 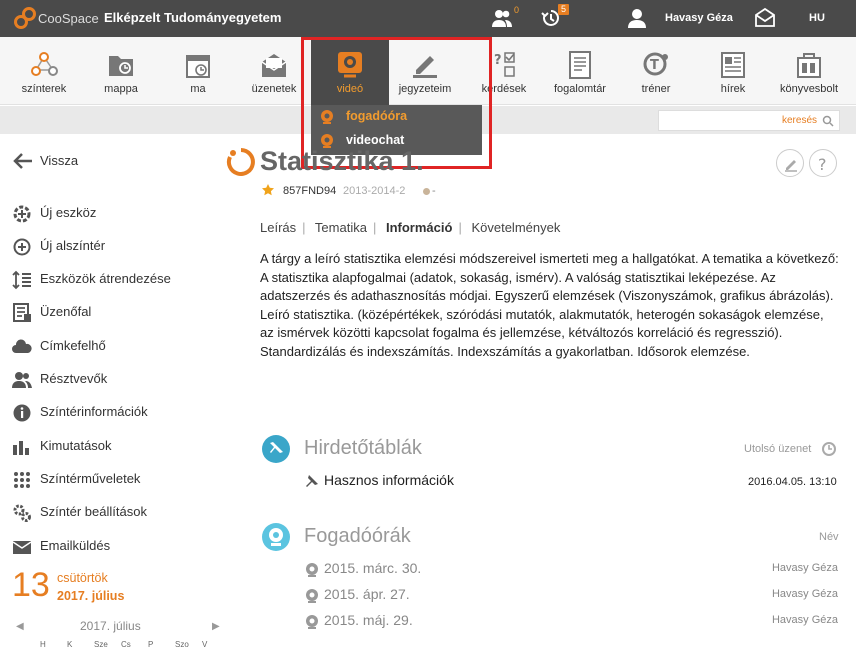 What do you see at coordinates (809, 89) in the screenshot?
I see `toolbar-label: könyvesbolt` at bounding box center [809, 89].